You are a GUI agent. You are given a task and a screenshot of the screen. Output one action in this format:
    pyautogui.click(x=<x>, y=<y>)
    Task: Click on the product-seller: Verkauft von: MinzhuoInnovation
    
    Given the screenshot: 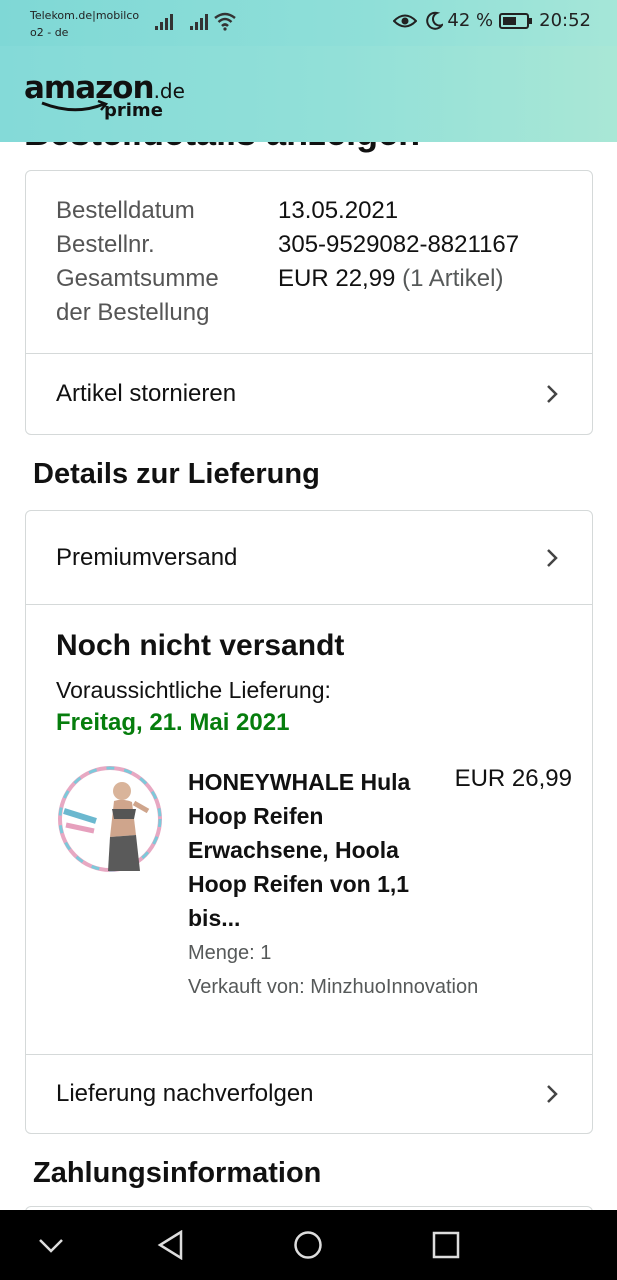 What is the action you would take?
    pyautogui.click(x=333, y=987)
    